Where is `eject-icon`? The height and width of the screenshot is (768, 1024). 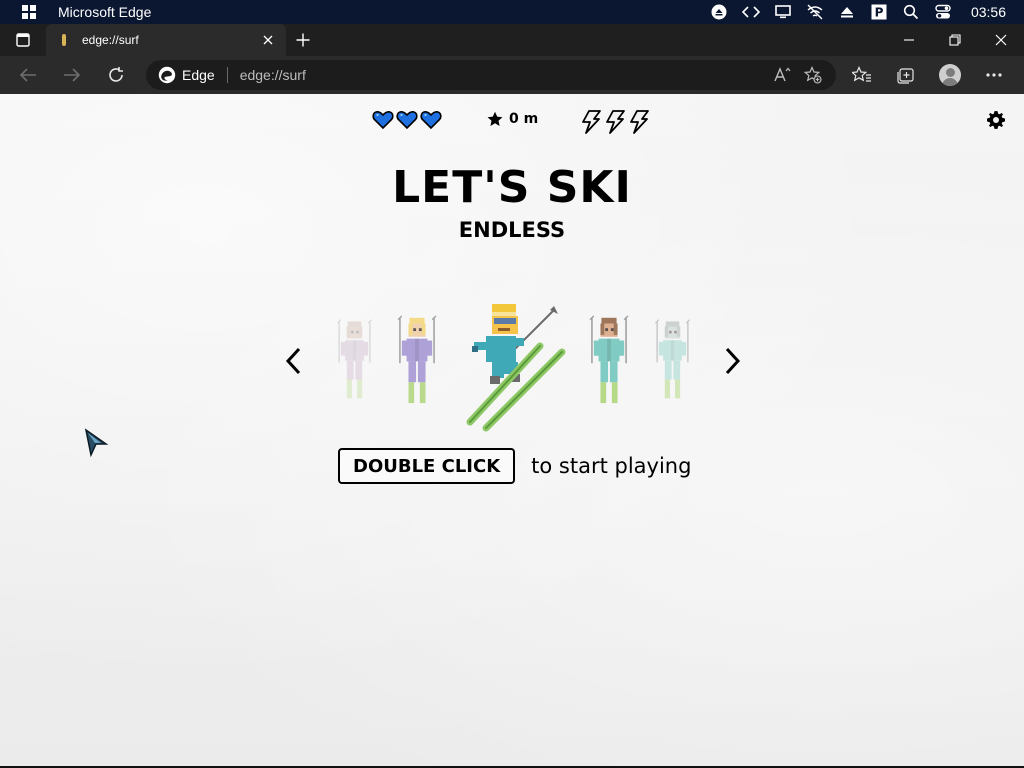
eject-icon is located at coordinates (719, 12).